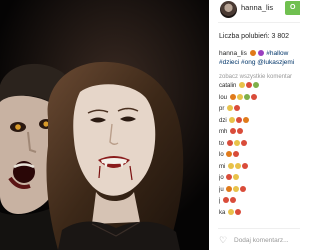  Describe the element at coordinates (221, 178) in the screenshot. I see `comment-username: jo` at that location.